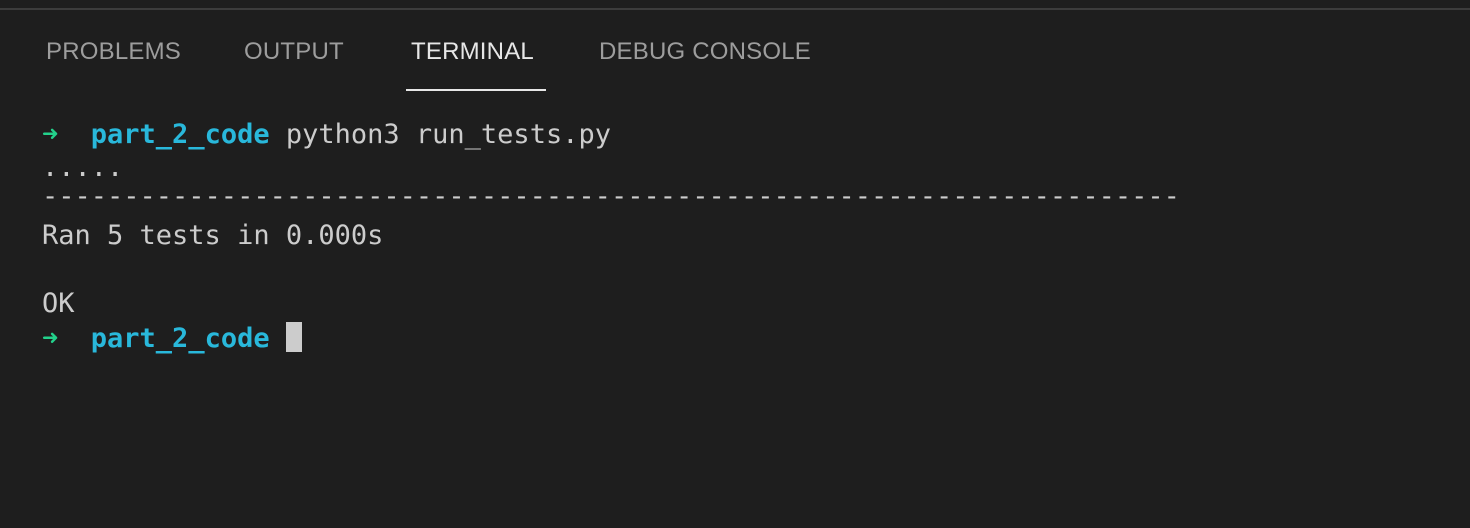  Describe the element at coordinates (472, 52) in the screenshot. I see `tab-terminal: TERMINAL` at that location.